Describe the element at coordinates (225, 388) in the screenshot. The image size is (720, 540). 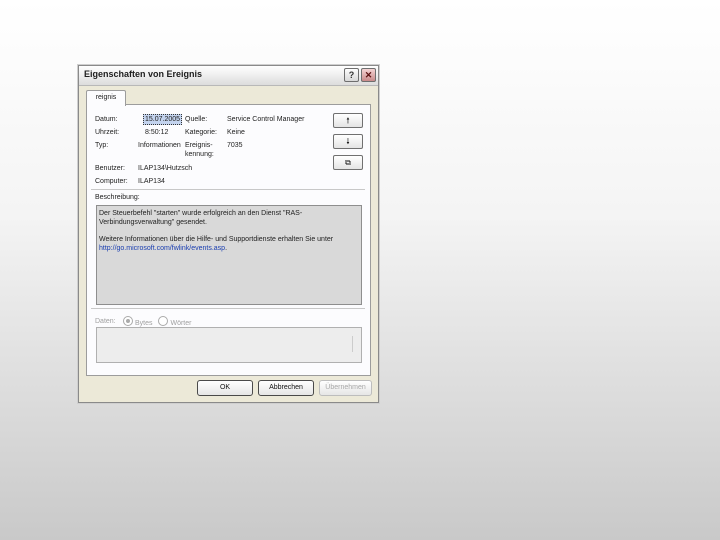
I see `ok-button: OK` at that location.